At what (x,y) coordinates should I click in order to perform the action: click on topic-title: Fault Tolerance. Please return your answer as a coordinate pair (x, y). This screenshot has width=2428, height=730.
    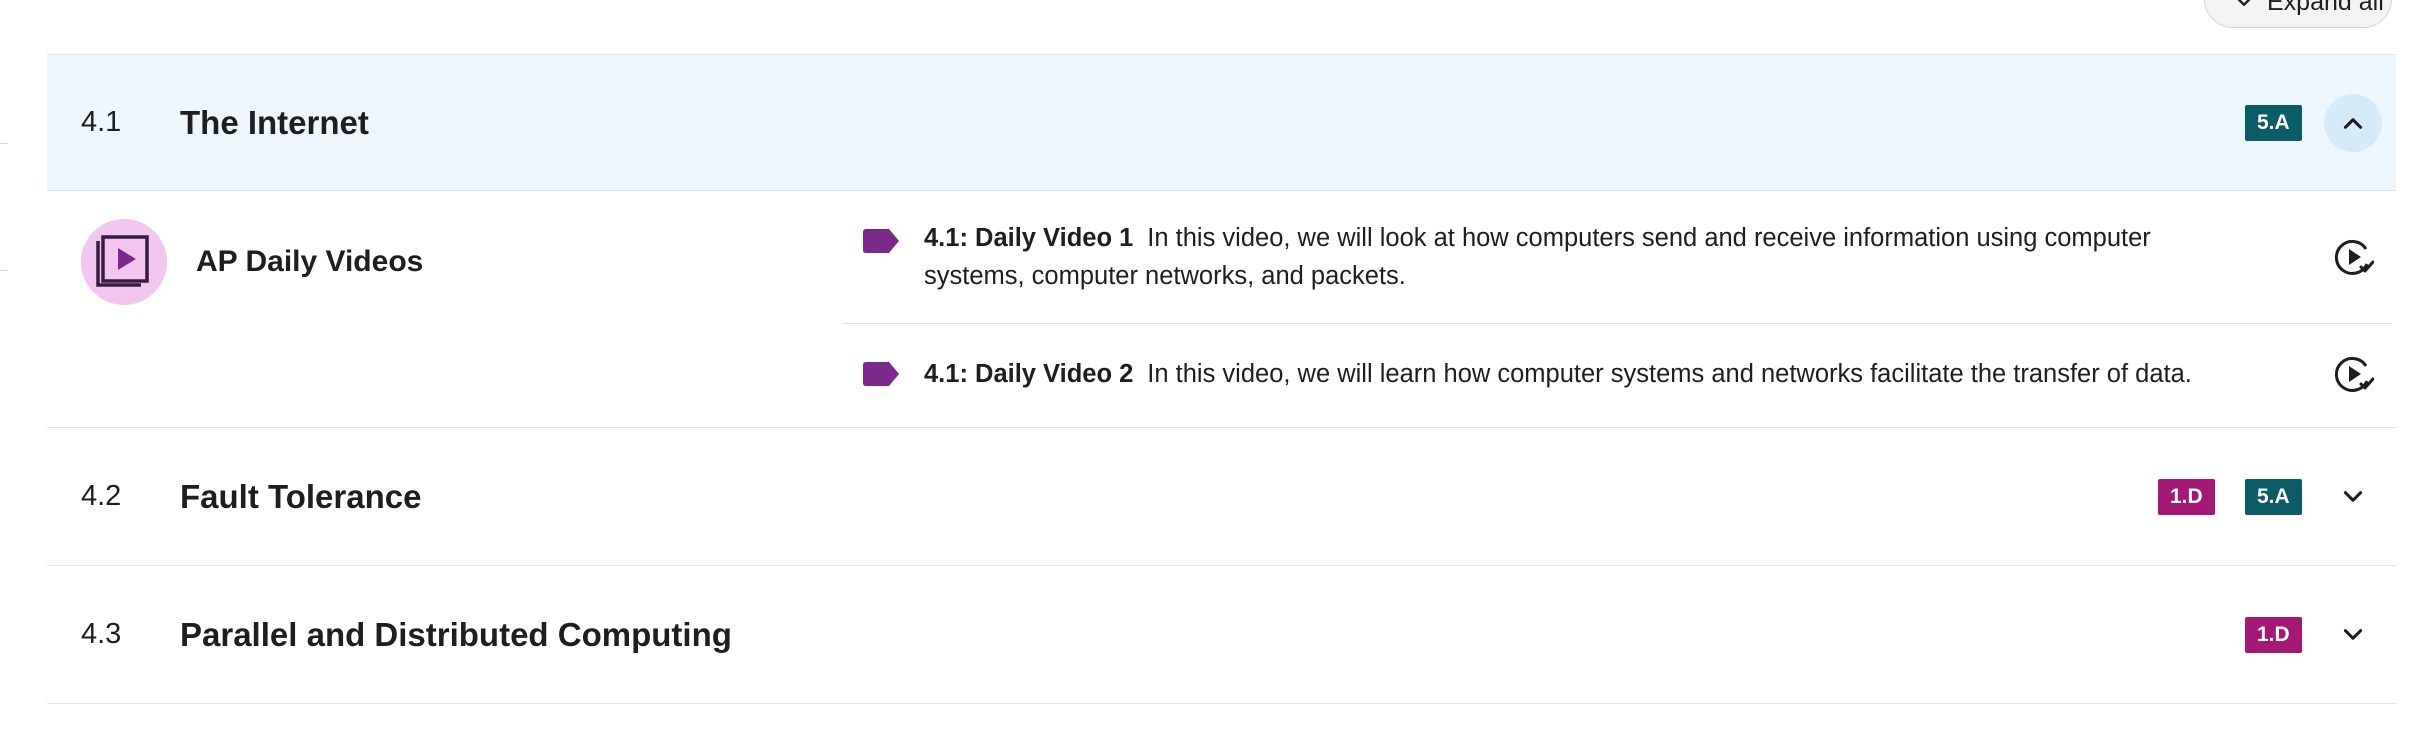
    Looking at the image, I should click on (301, 496).